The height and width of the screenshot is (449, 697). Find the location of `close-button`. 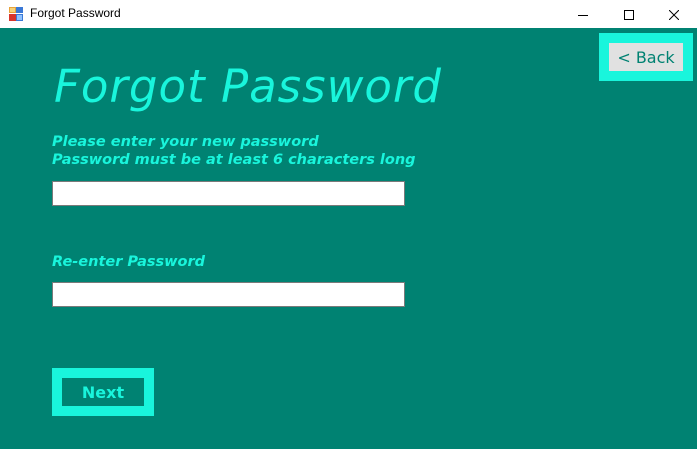

close-button is located at coordinates (674, 14).